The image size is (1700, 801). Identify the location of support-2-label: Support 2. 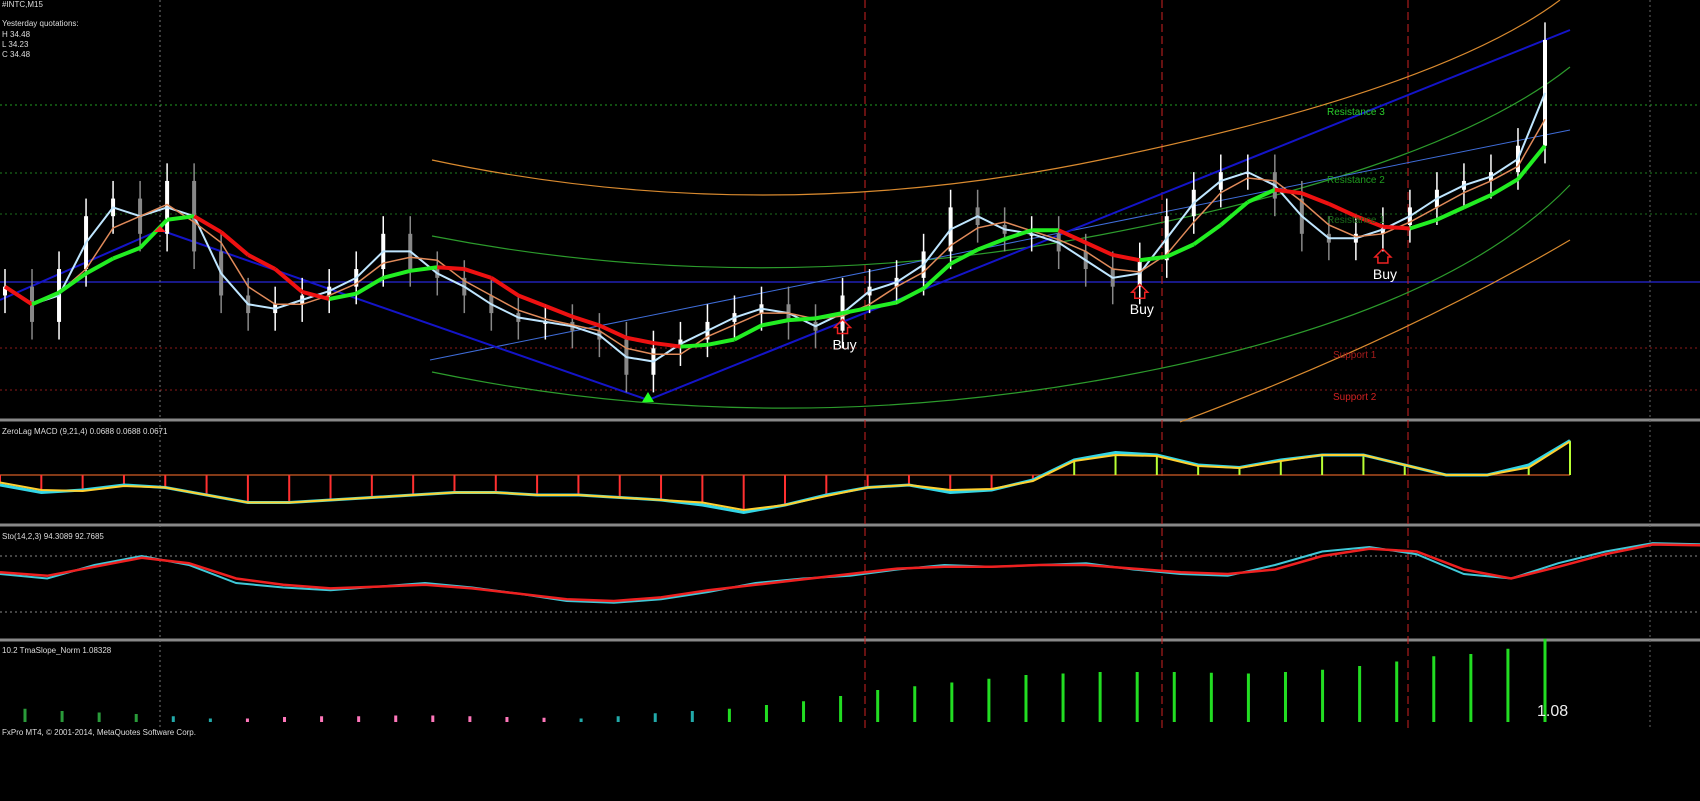
(1355, 397).